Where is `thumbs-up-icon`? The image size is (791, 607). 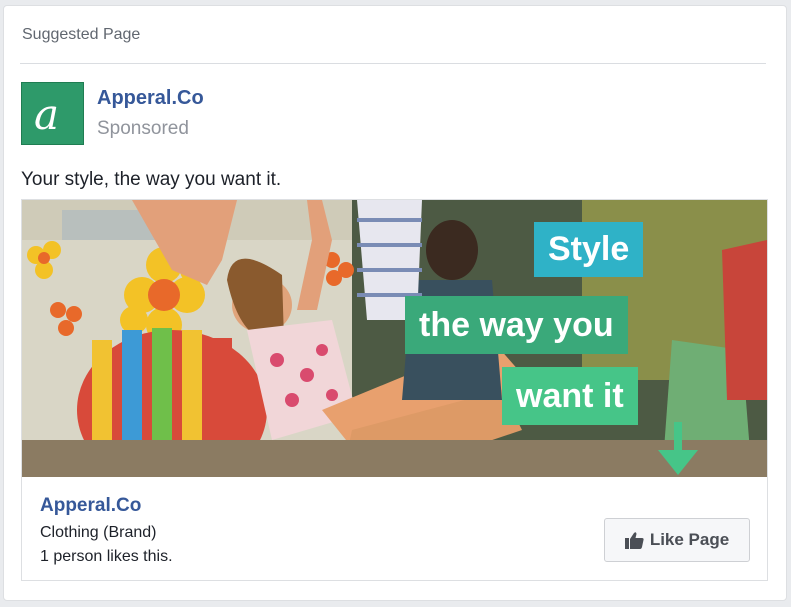 thumbs-up-icon is located at coordinates (634, 540).